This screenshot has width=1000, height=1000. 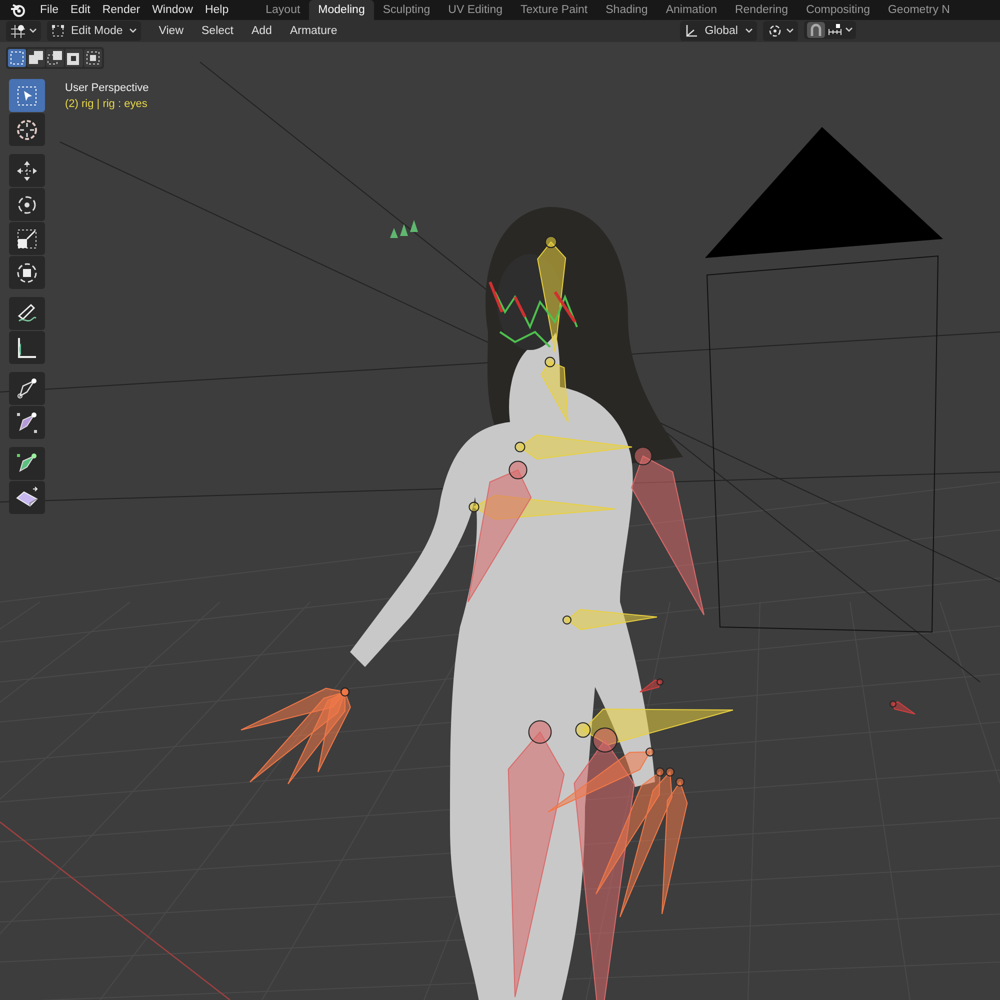 What do you see at coordinates (261, 31) in the screenshot?
I see `header-menu: Add` at bounding box center [261, 31].